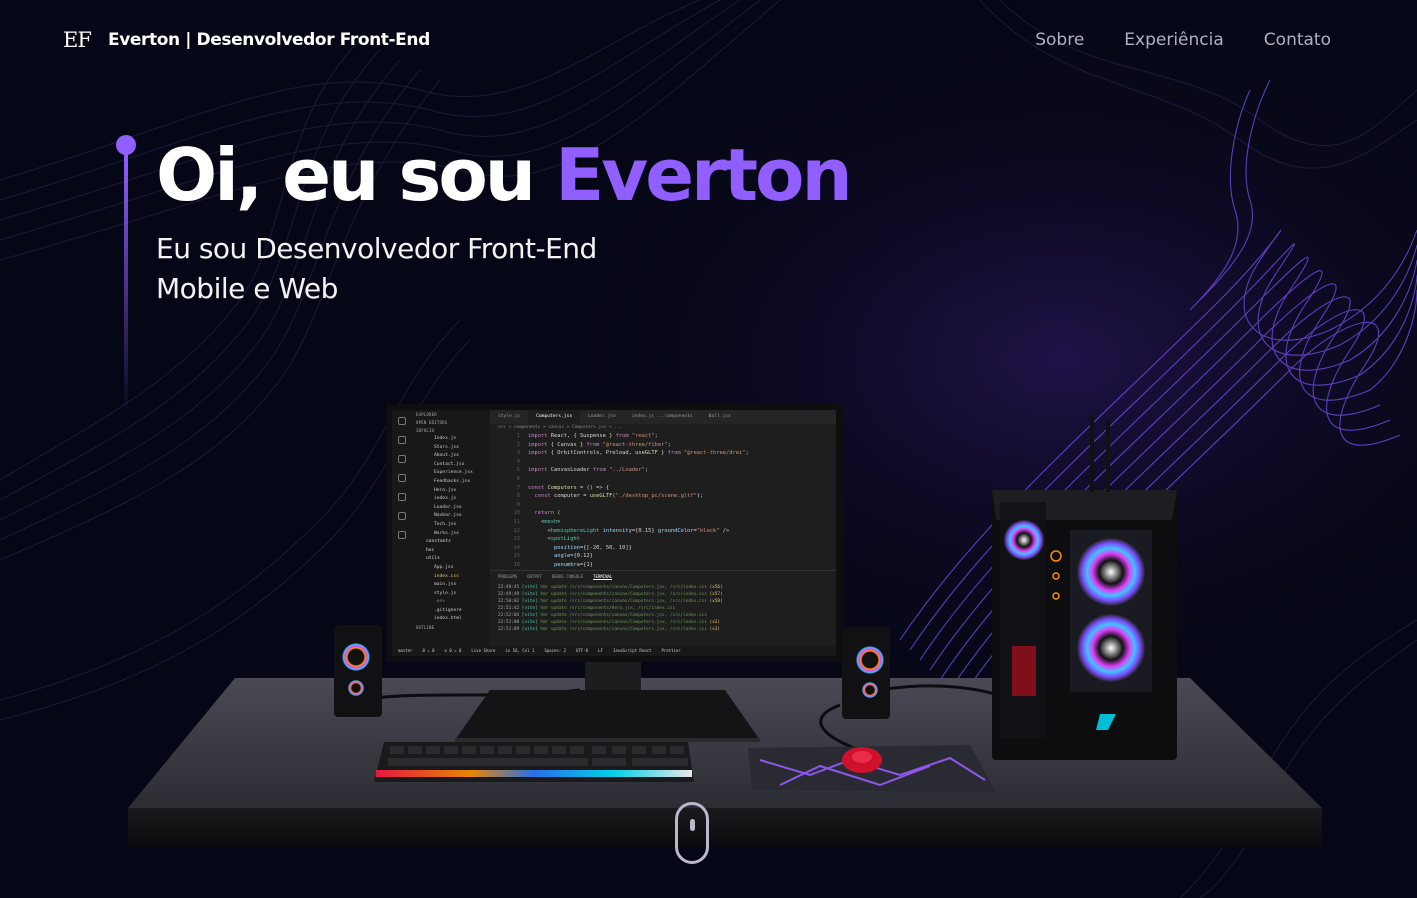  Describe the element at coordinates (573, 556) in the screenshot. I see `code-text: angle={0.12}` at that location.